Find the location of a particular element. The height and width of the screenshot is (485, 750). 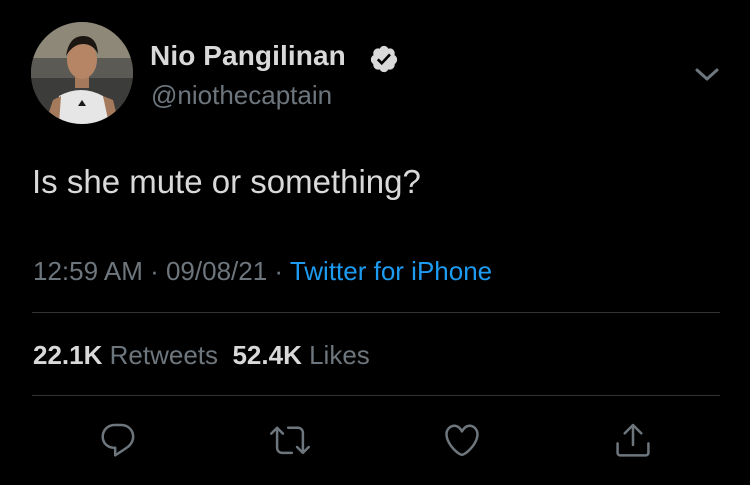

retweets-stat: 22.1K Retweets is located at coordinates (125, 355).